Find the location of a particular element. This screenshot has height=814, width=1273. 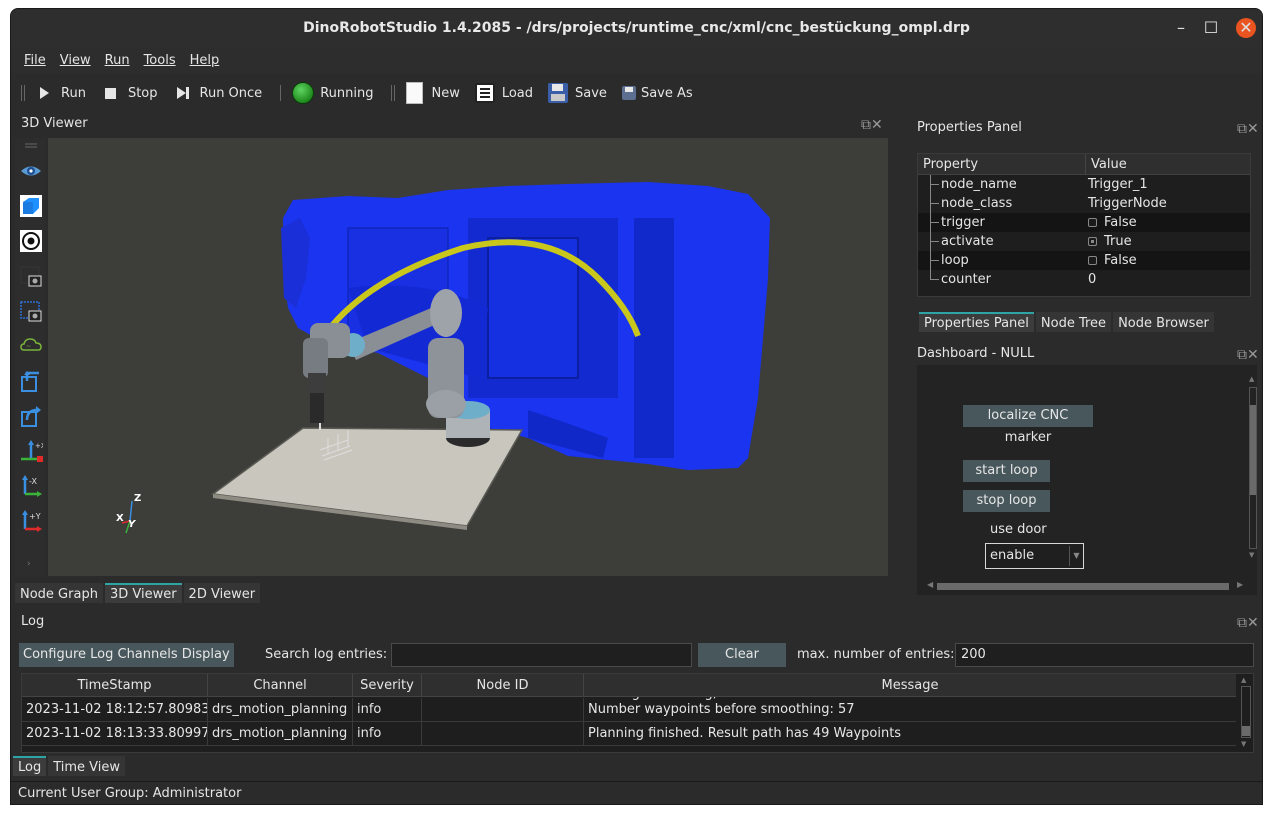

toolbar-handle is located at coordinates (23, 93).